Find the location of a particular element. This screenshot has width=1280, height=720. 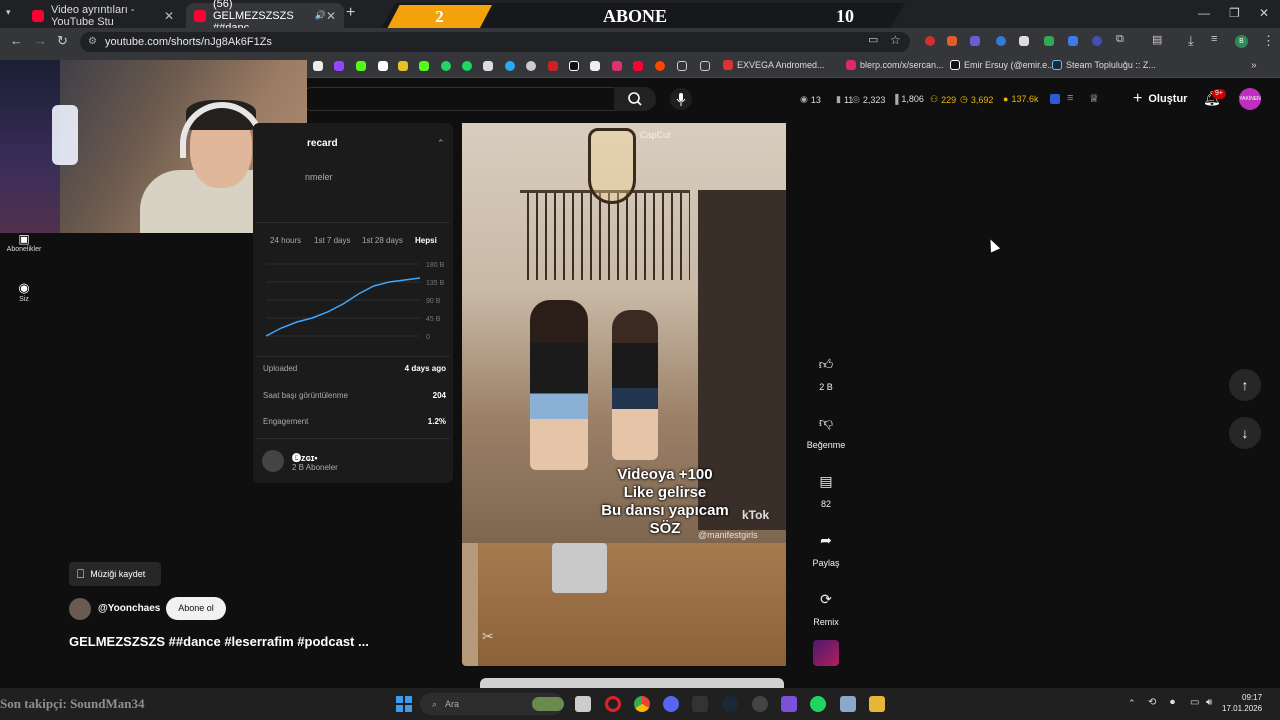

comments-button: ▤ 82 is located at coordinates (826, 488).